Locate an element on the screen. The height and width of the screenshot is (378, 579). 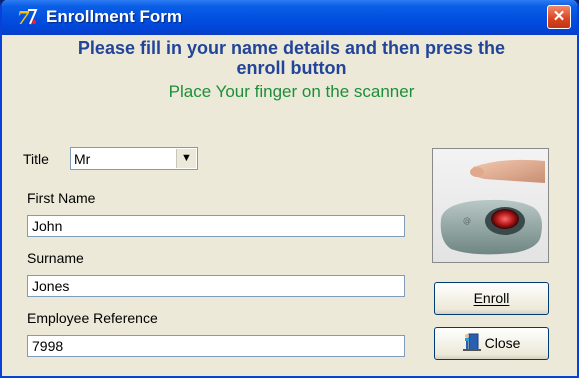
surname-label: Surname is located at coordinates (55, 258).